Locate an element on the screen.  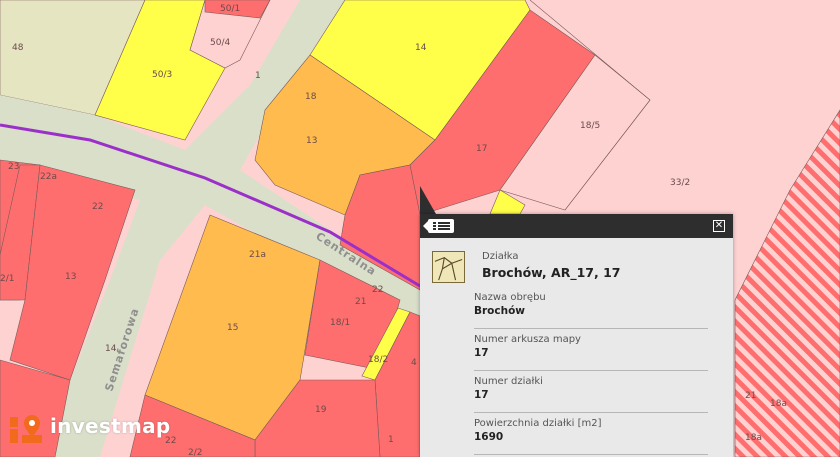
parcel-label: 15 is located at coordinates (232, 328).